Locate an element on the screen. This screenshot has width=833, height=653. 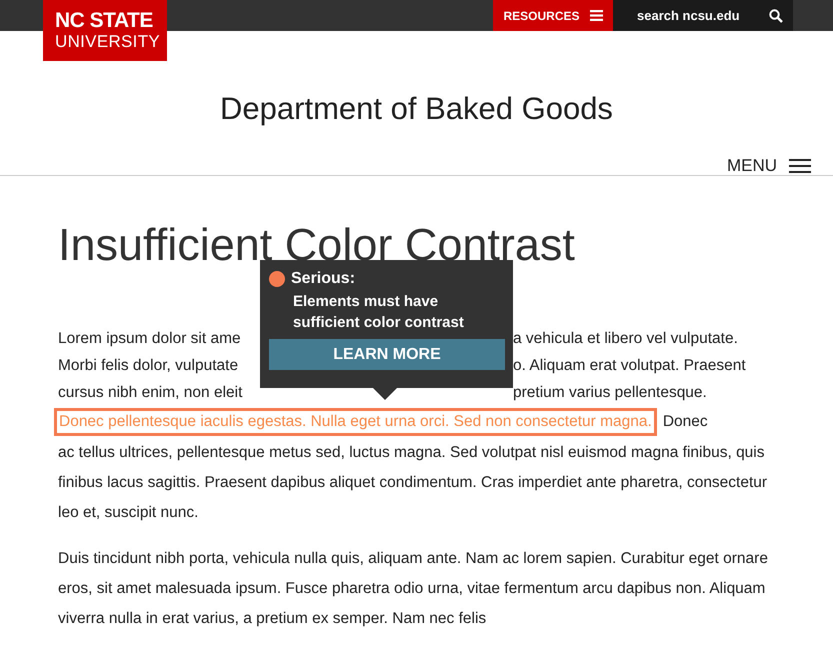
paragraph-text: Donec is located at coordinates (685, 422).